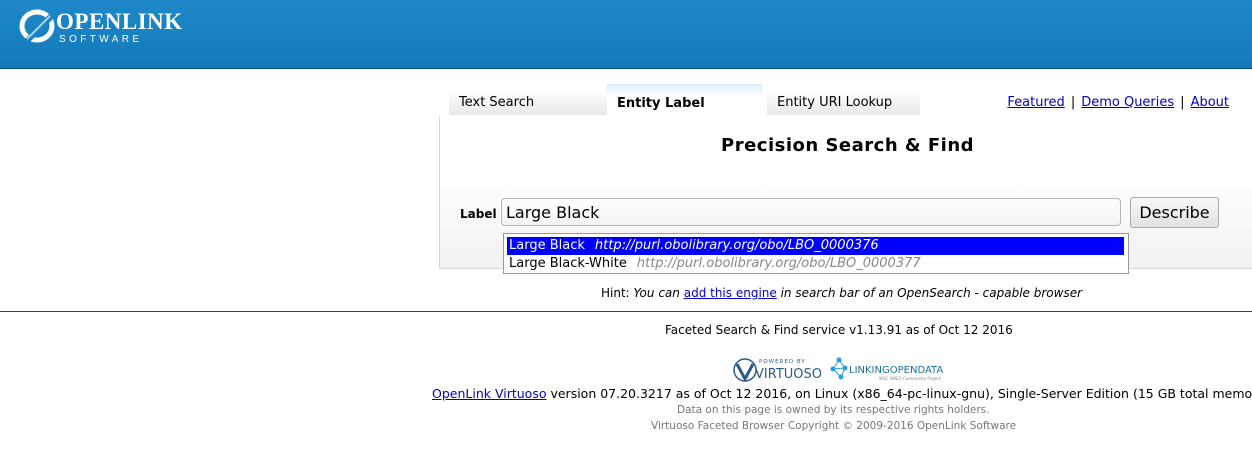 This screenshot has height=453, width=1252. I want to click on logo-line2: SOFTWARE, so click(101, 39).